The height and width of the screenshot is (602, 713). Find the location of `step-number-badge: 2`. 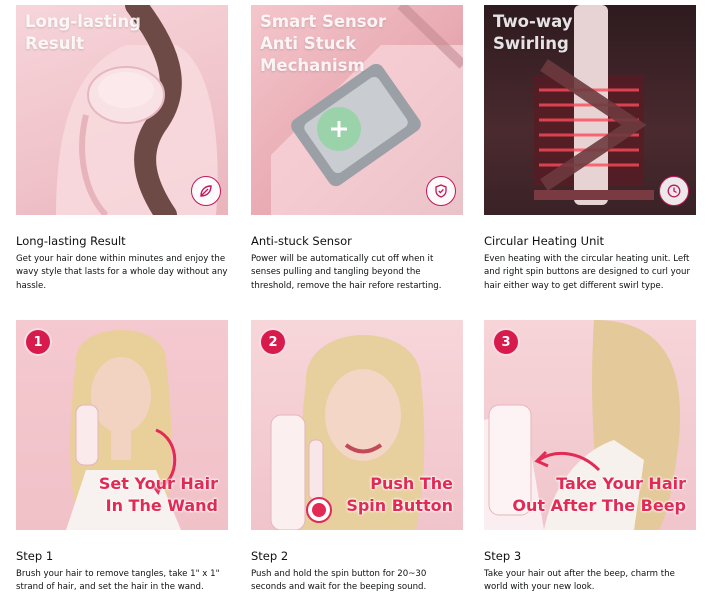

step-number-badge: 2 is located at coordinates (273, 342).